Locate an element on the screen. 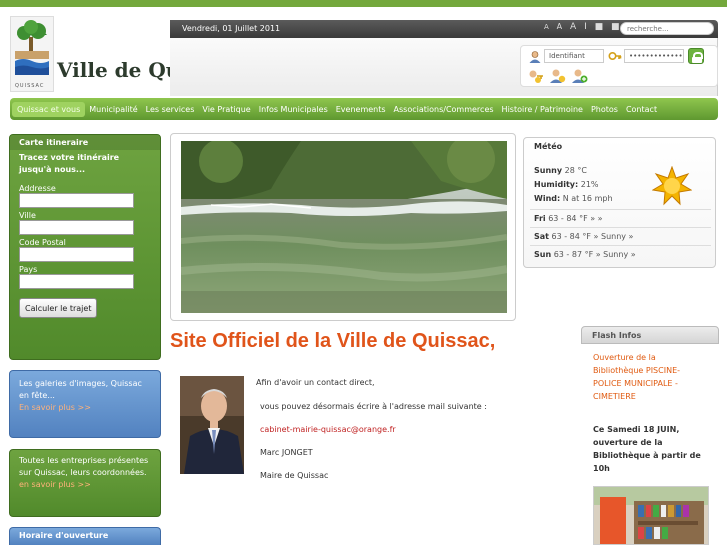 The width and height of the screenshot is (727, 545). font-size-reset-button: I is located at coordinates (586, 27).